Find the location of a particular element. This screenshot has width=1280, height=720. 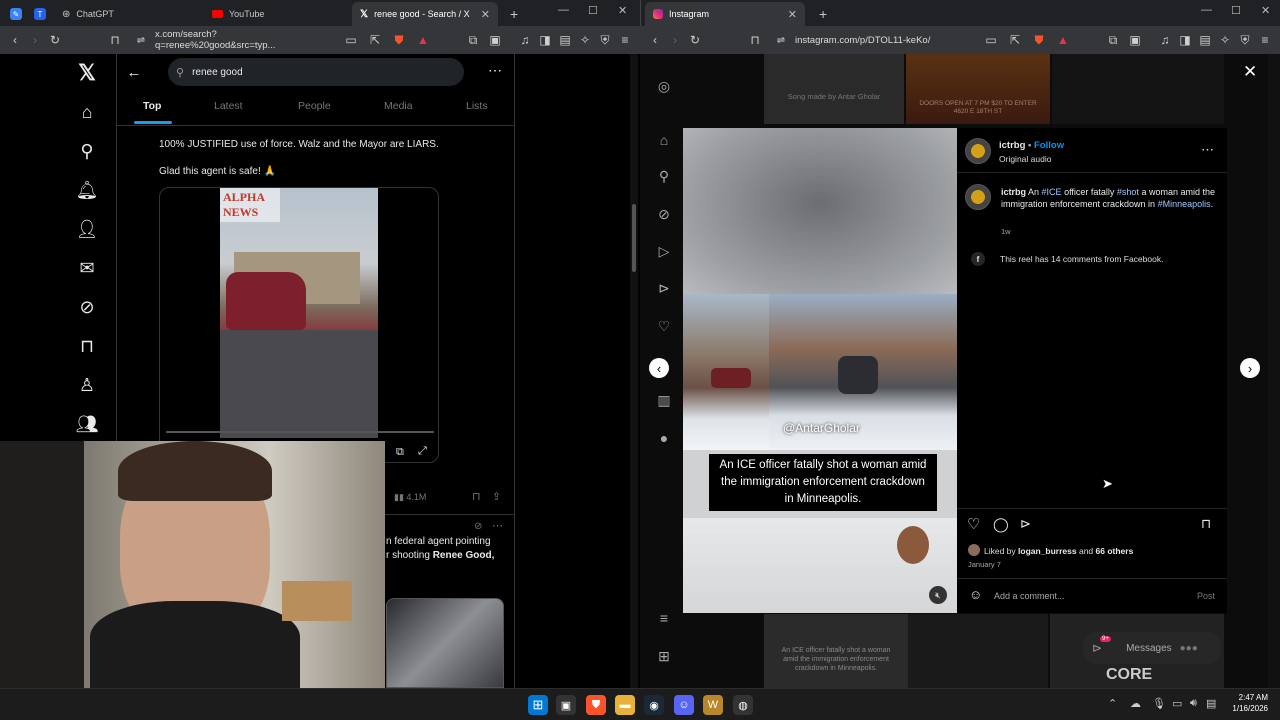

username-link: ictrbg is located at coordinates (1012, 145).